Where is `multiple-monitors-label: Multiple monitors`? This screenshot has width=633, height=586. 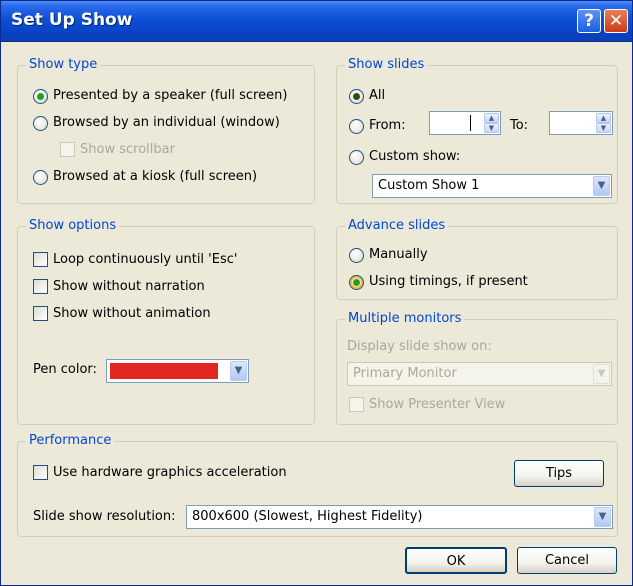 multiple-monitors-label: Multiple monitors is located at coordinates (405, 319).